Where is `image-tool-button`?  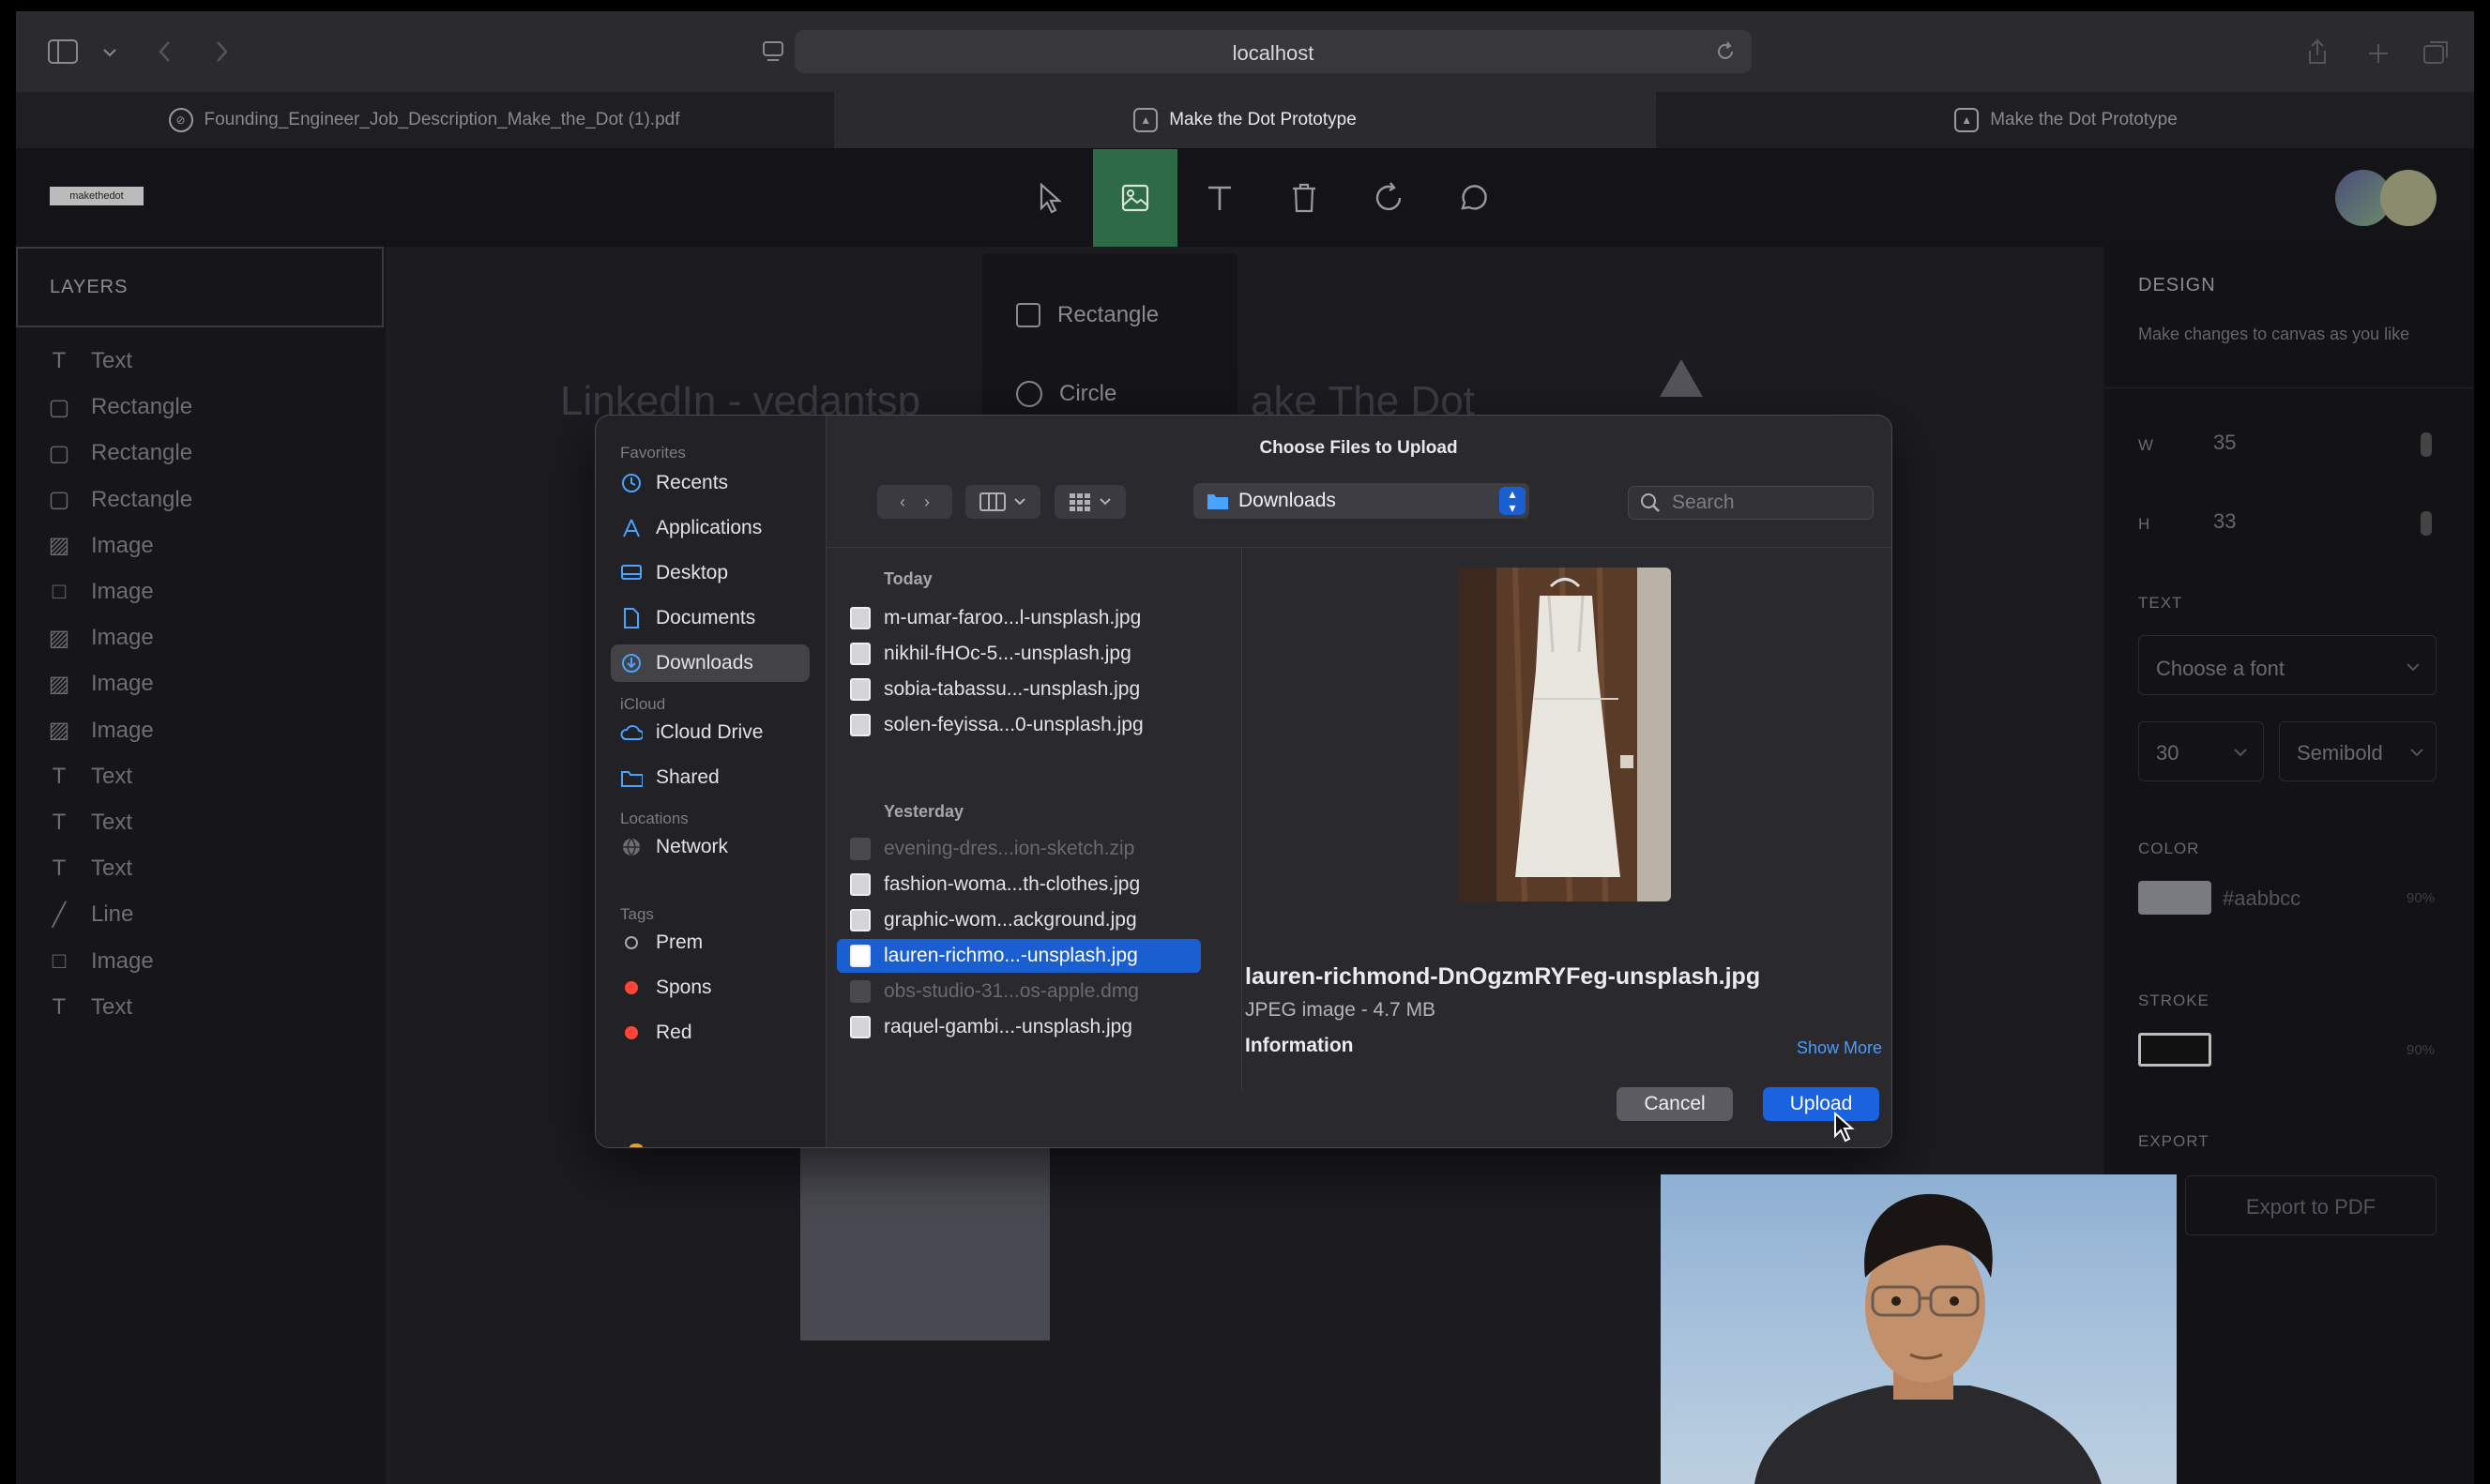 image-tool-button is located at coordinates (1135, 198).